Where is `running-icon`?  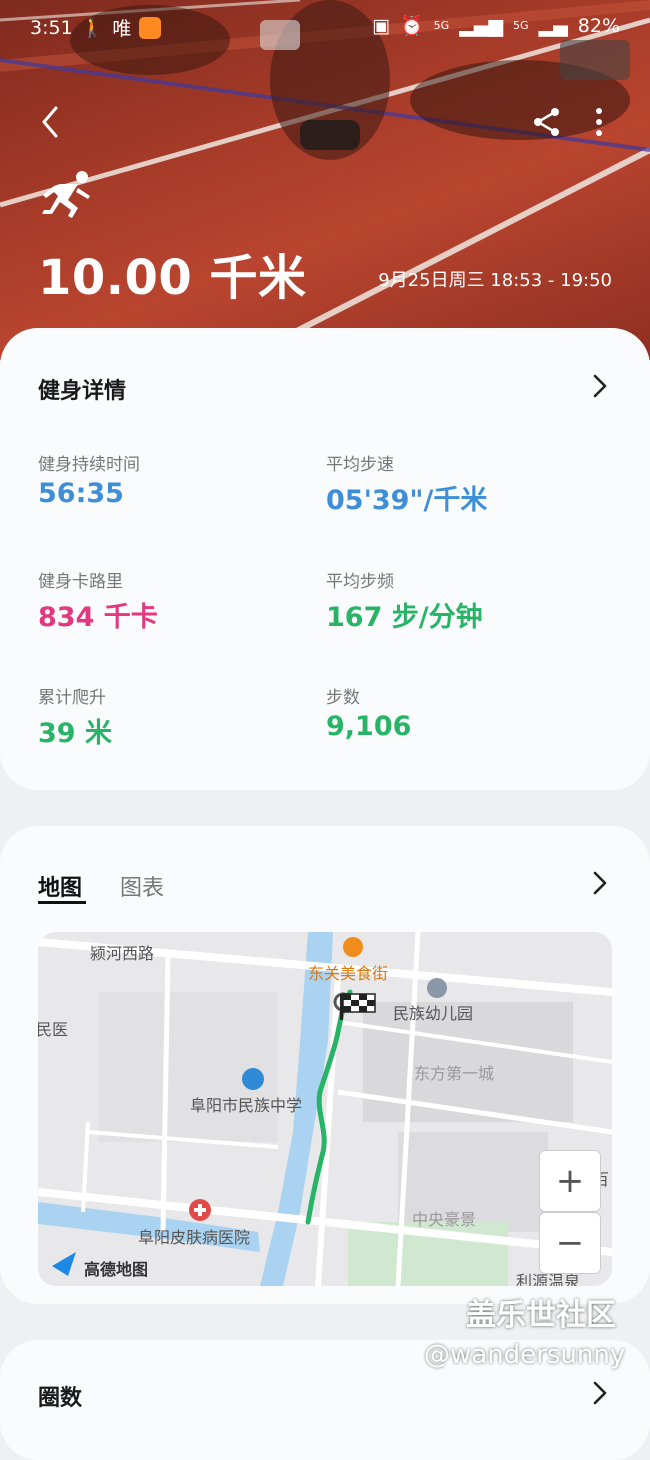
running-icon is located at coordinates (66, 194).